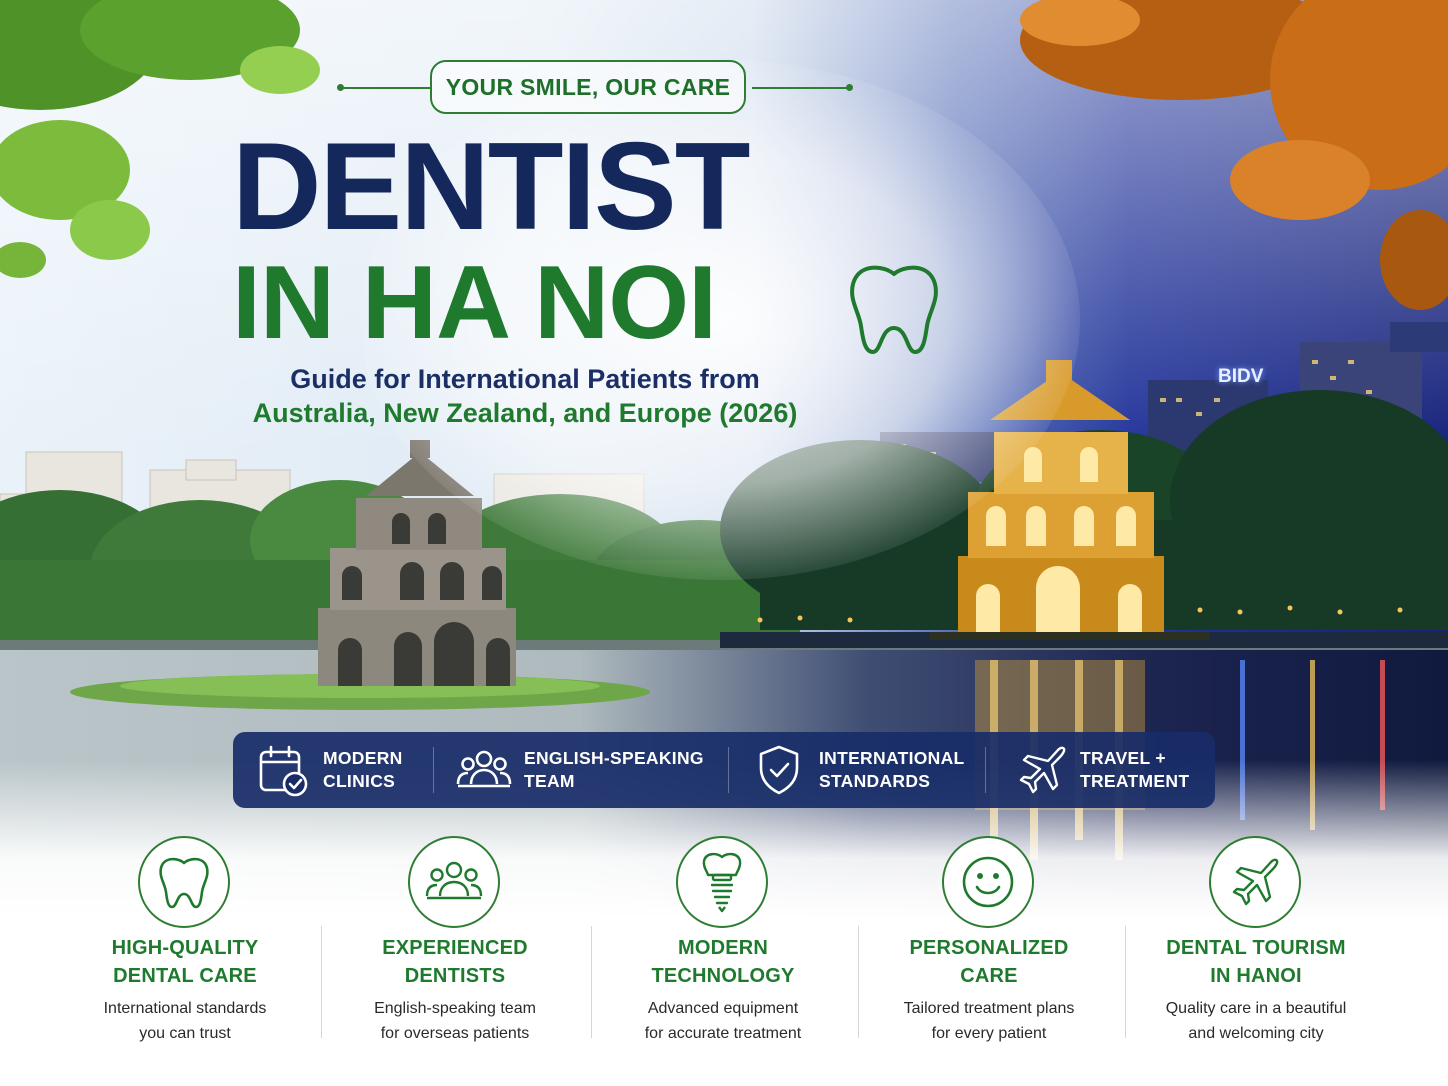 Image resolution: width=1448 pixels, height=1086 pixels. Describe the element at coordinates (1256, 948) in the screenshot. I see `feature-title: DENTAL TOURISM` at that location.